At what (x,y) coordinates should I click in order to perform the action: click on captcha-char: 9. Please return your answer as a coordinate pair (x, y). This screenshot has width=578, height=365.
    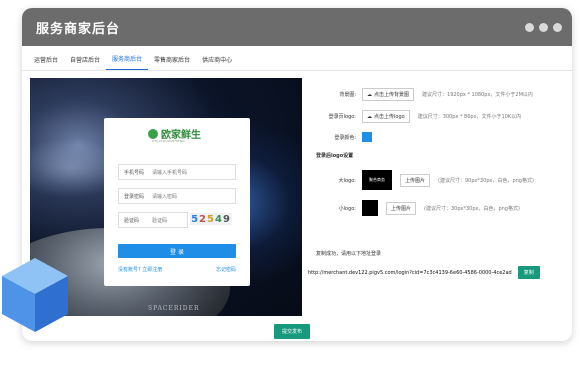
    Looking at the image, I should click on (226, 219).